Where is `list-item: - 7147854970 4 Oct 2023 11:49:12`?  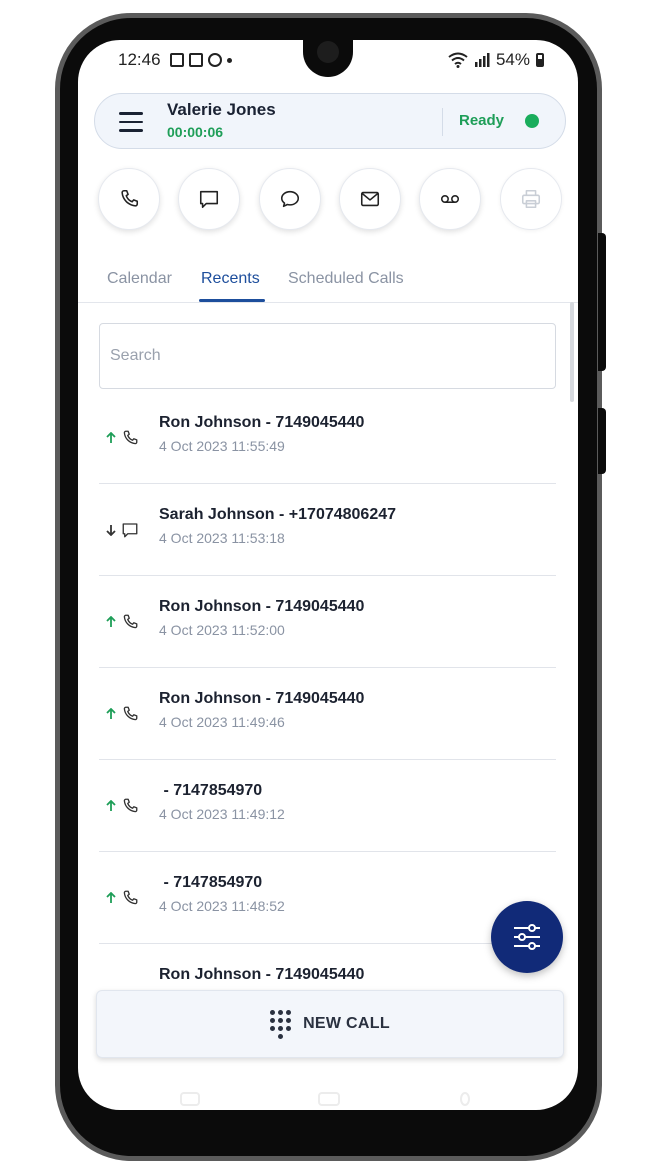 list-item: - 7147854970 4 Oct 2023 11:49:12 is located at coordinates (327, 806).